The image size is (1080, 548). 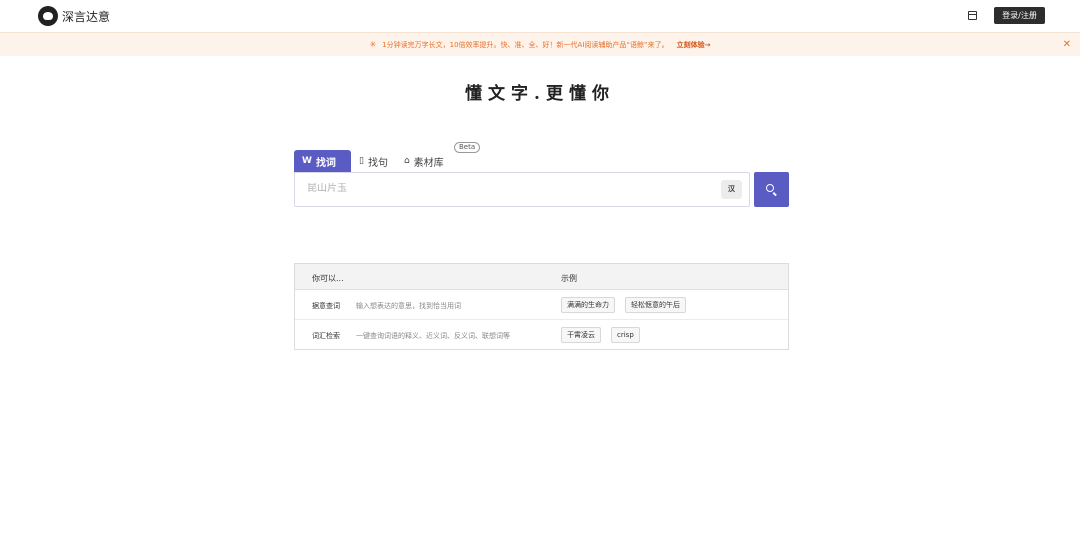 I want to click on row-desc: 一键查询词语的释义、近义词、反义词、联想词等, so click(x=433, y=336).